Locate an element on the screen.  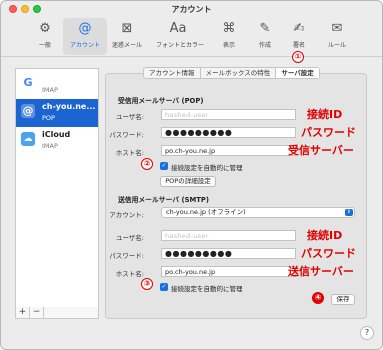
fonts-icon: Aa is located at coordinates (178, 28).